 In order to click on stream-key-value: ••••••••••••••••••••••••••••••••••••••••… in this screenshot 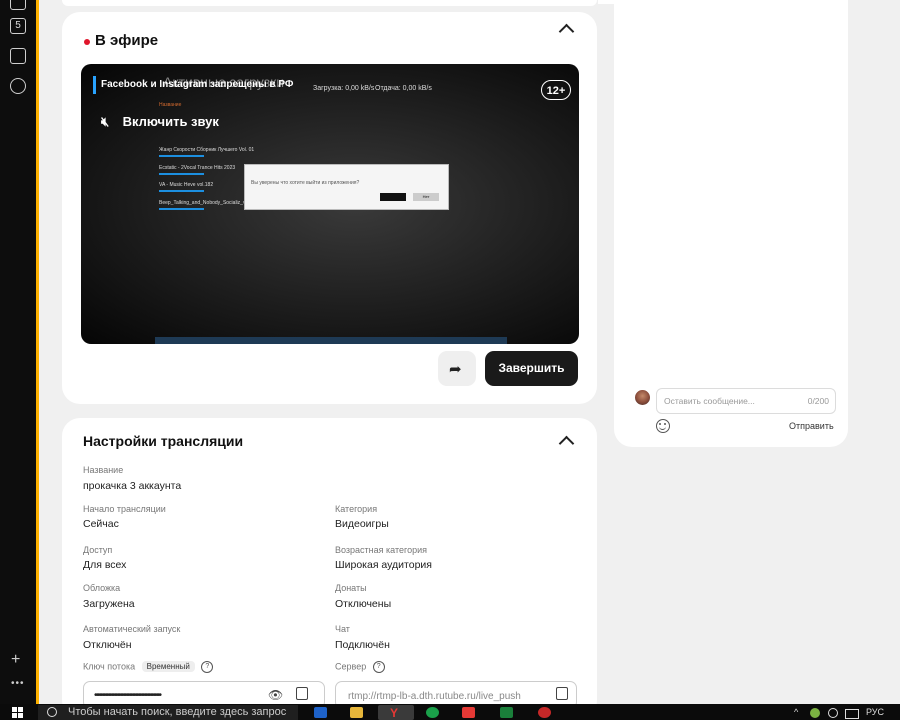, I will do `click(128, 695)`.